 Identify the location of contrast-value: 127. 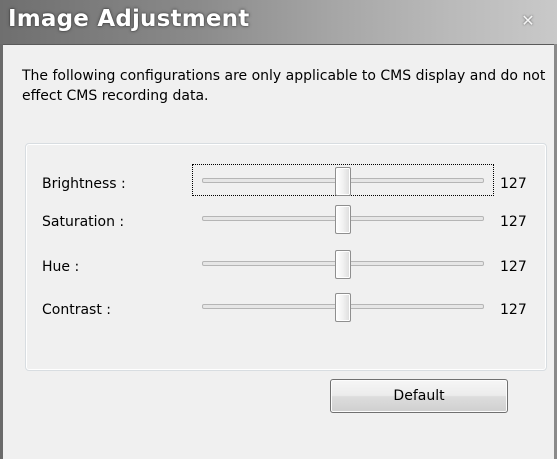
(513, 310).